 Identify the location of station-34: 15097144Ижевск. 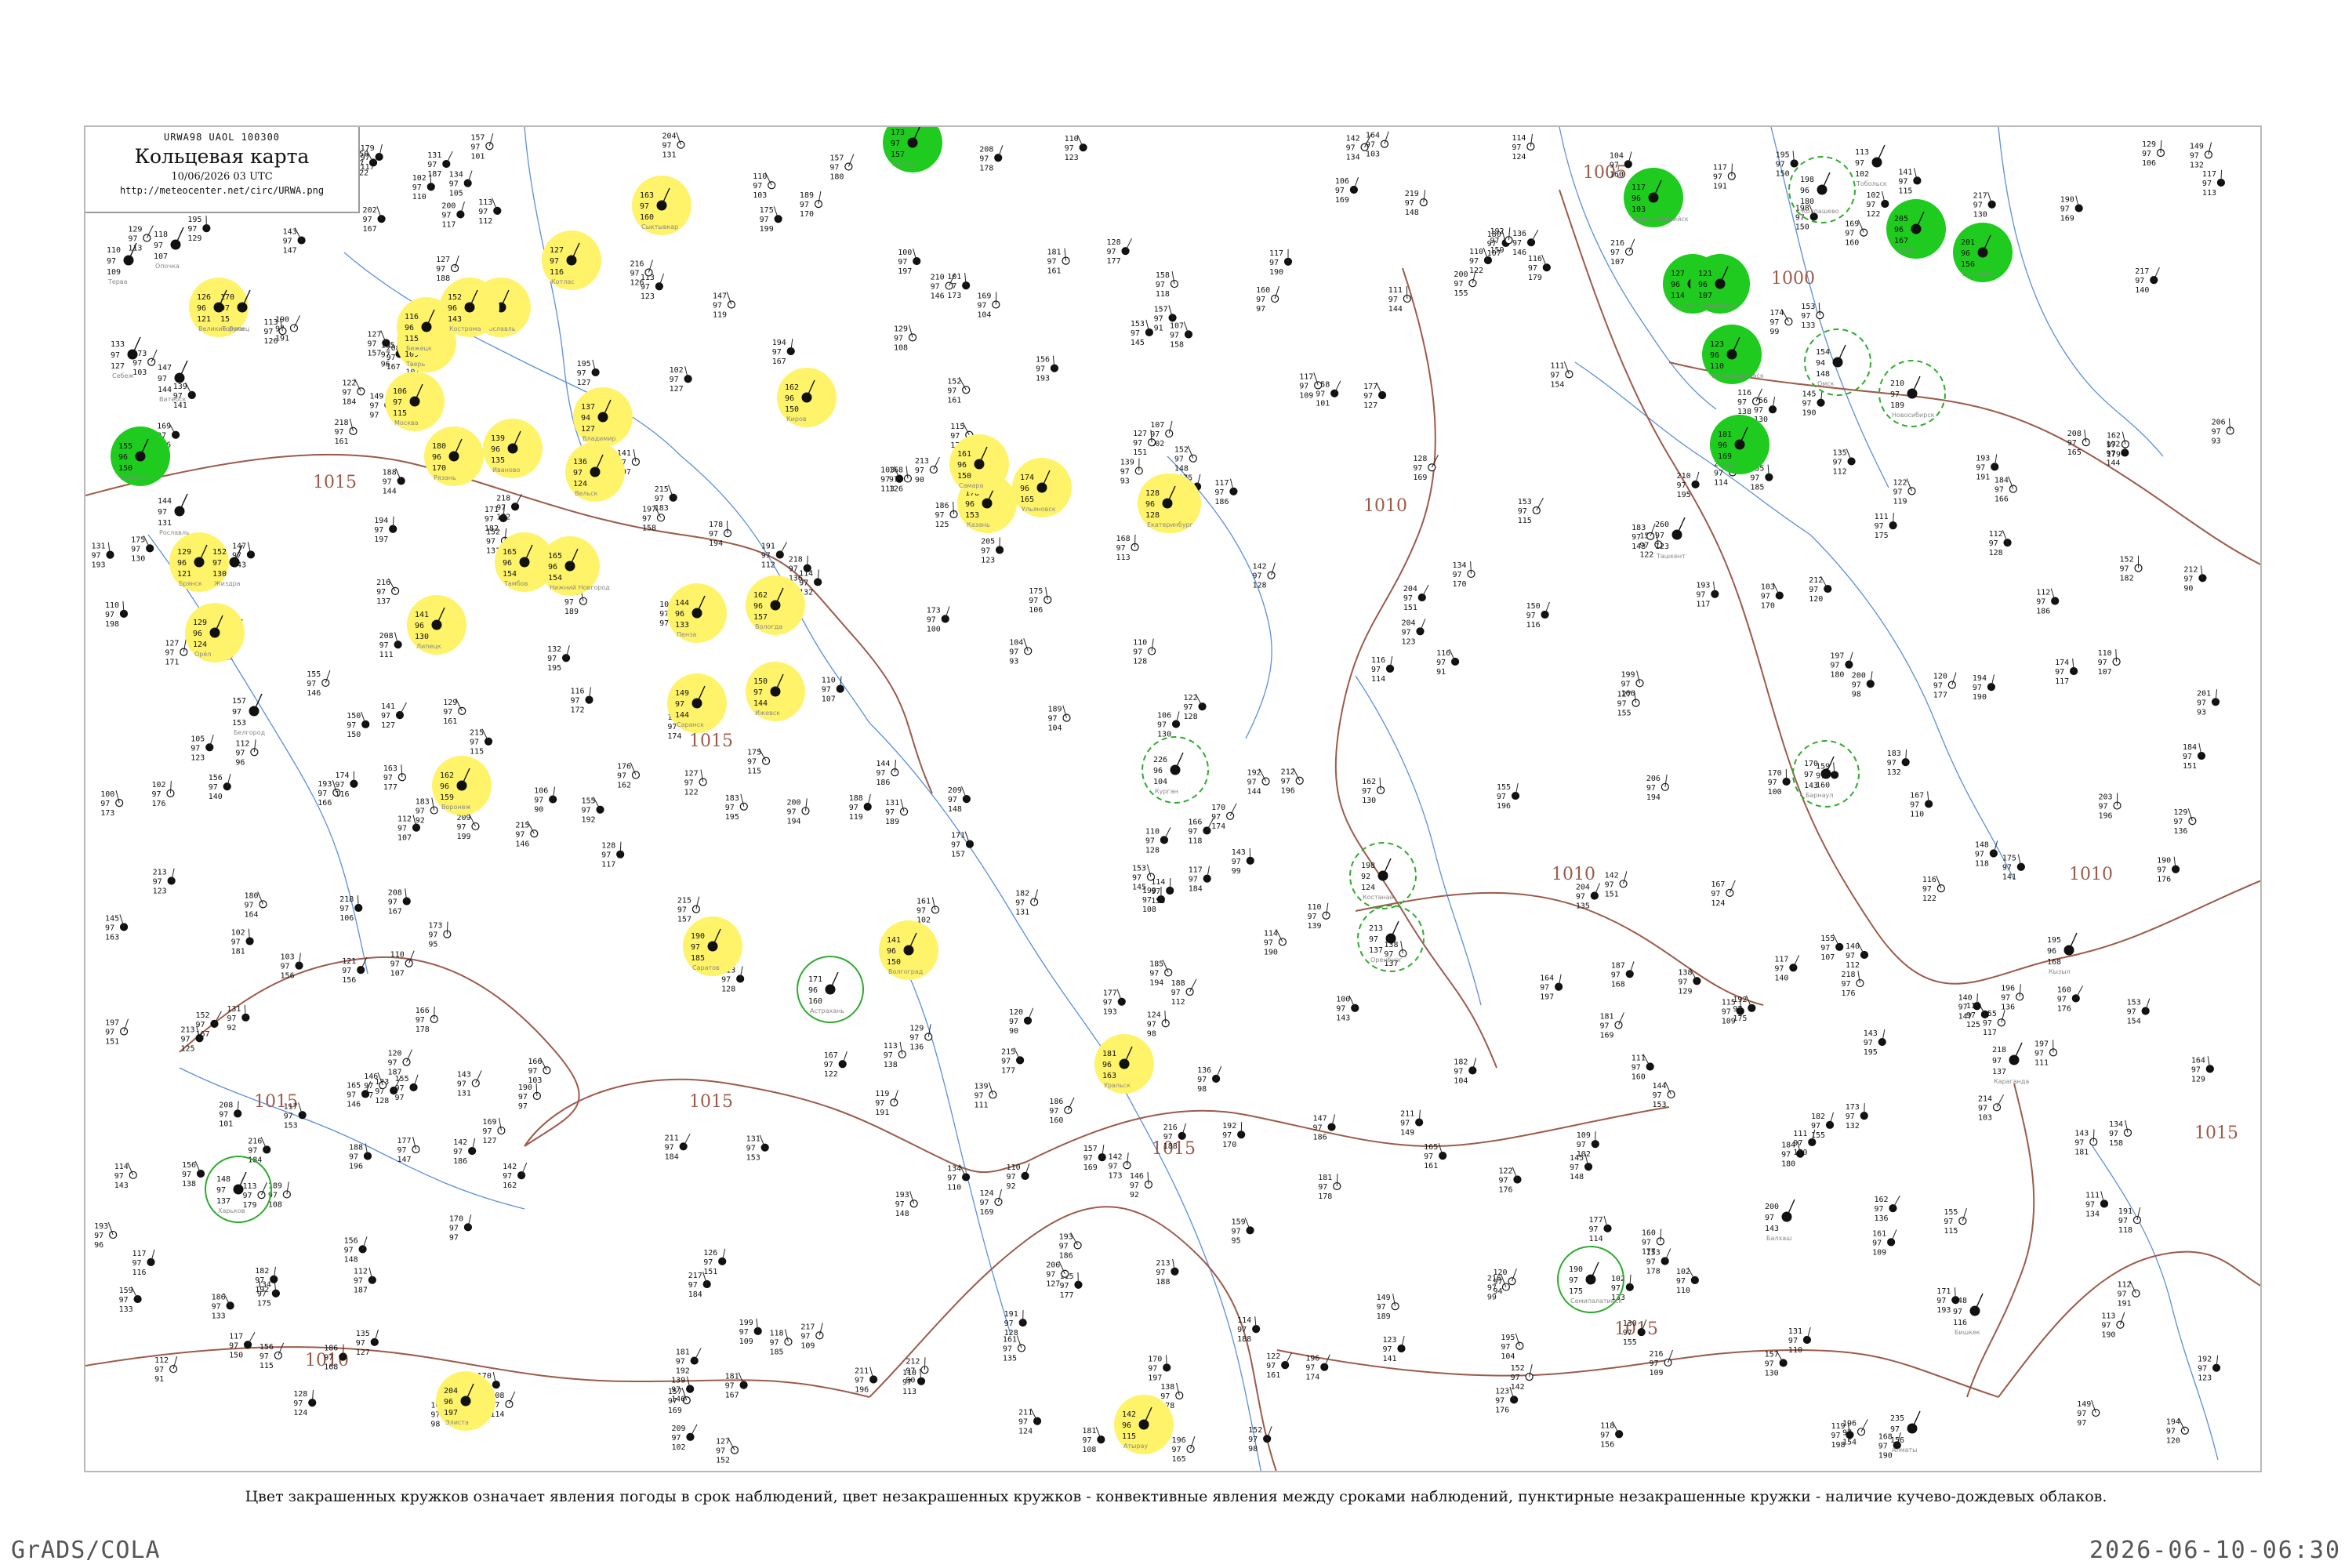
(775, 691).